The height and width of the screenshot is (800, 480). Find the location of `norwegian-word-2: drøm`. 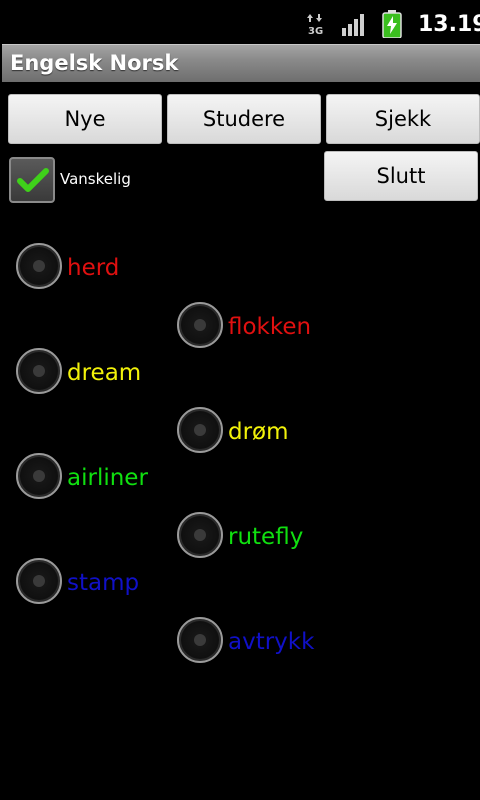

norwegian-word-2: drøm is located at coordinates (258, 432).